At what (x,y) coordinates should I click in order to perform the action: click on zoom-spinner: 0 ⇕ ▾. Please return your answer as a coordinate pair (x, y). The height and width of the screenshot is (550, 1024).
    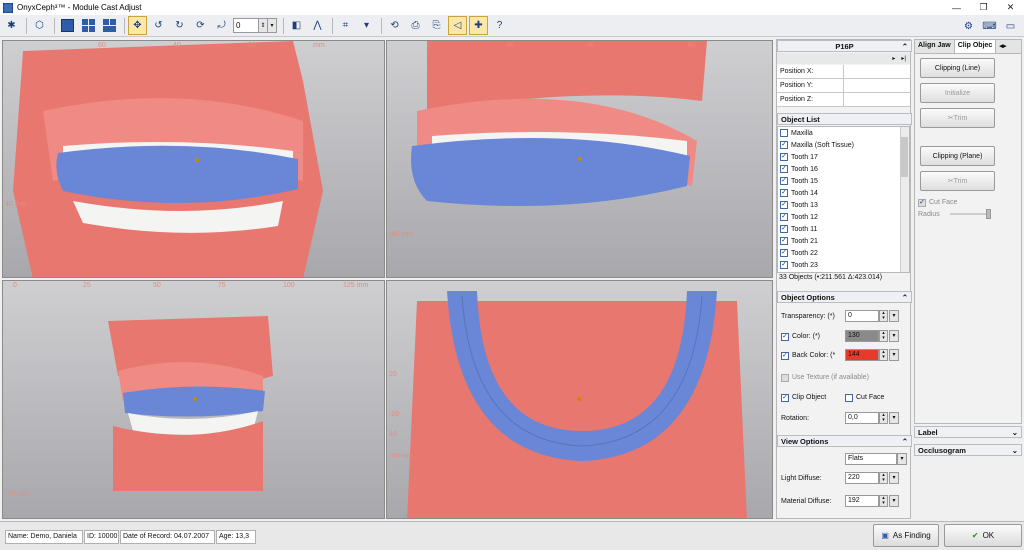
    Looking at the image, I should click on (255, 25).